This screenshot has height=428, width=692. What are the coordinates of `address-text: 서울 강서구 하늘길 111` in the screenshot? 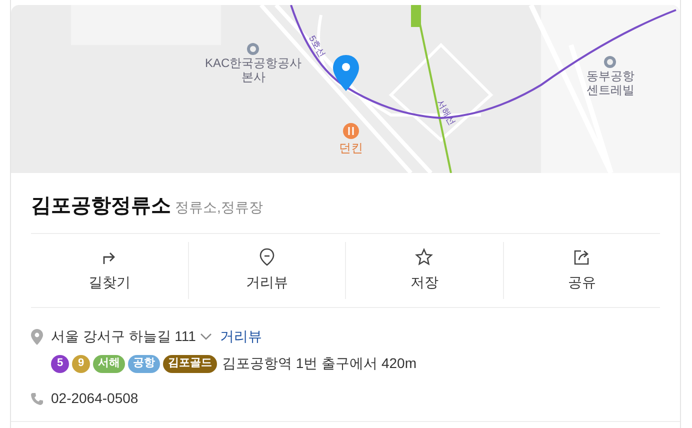 It's located at (123, 336).